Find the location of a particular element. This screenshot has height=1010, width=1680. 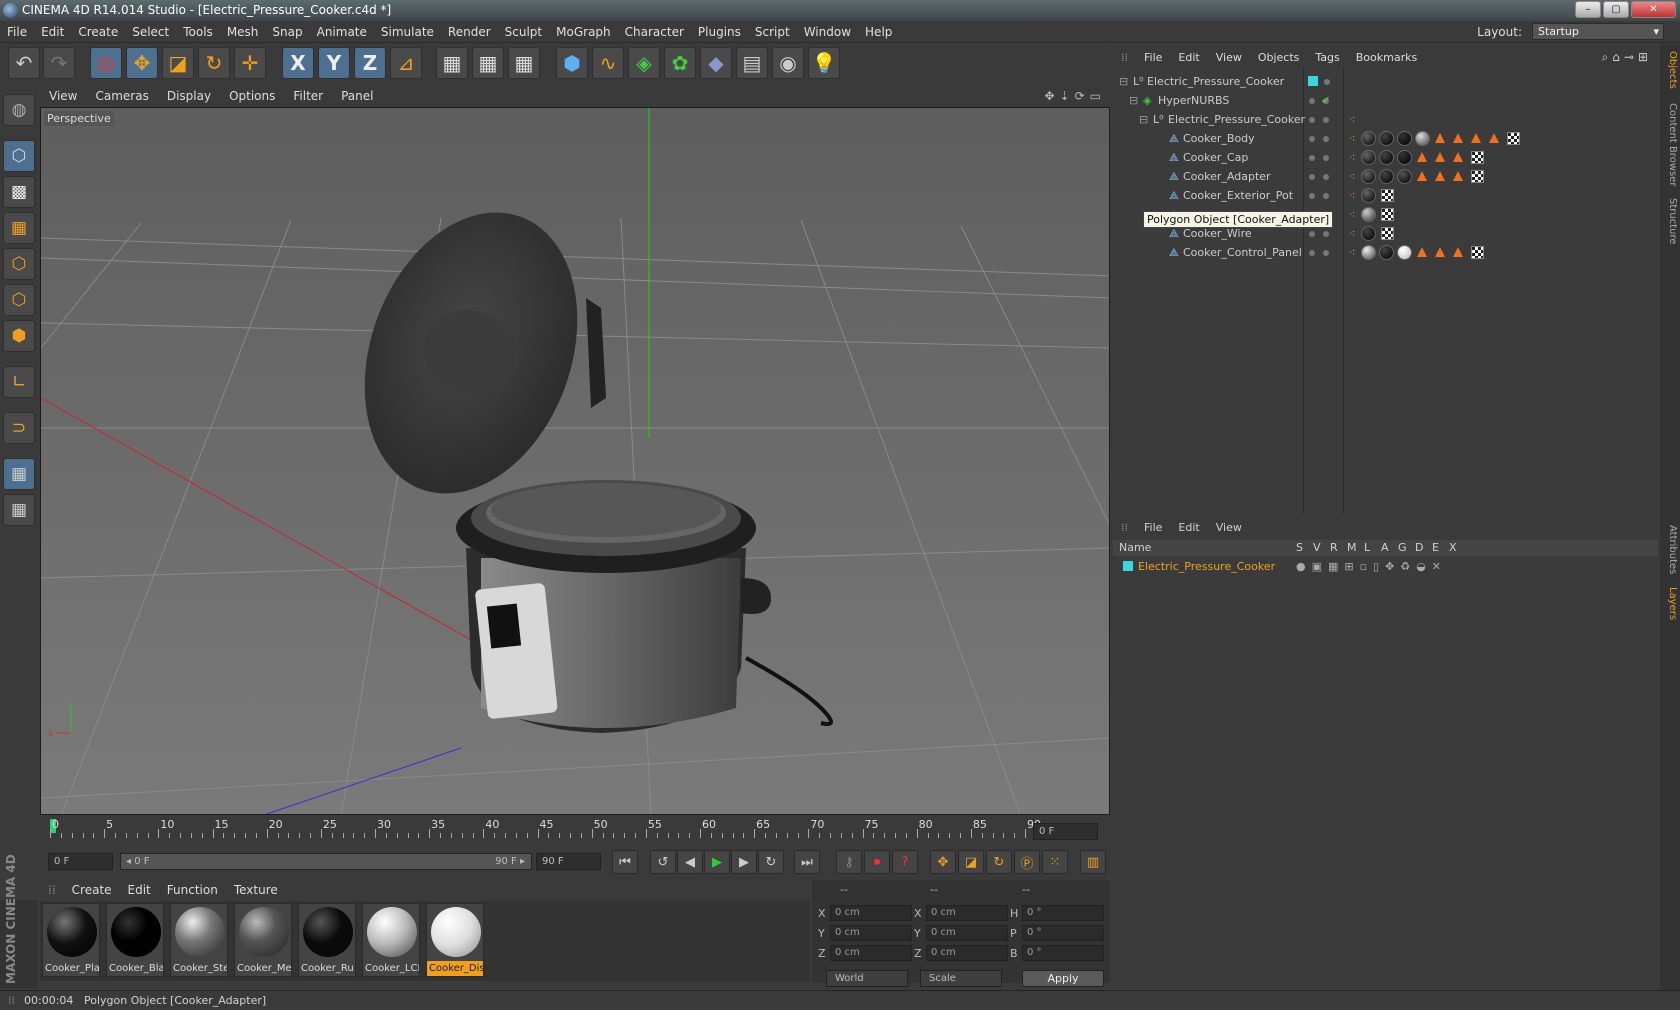

previous-frame-button: ◀ is located at coordinates (690, 862).